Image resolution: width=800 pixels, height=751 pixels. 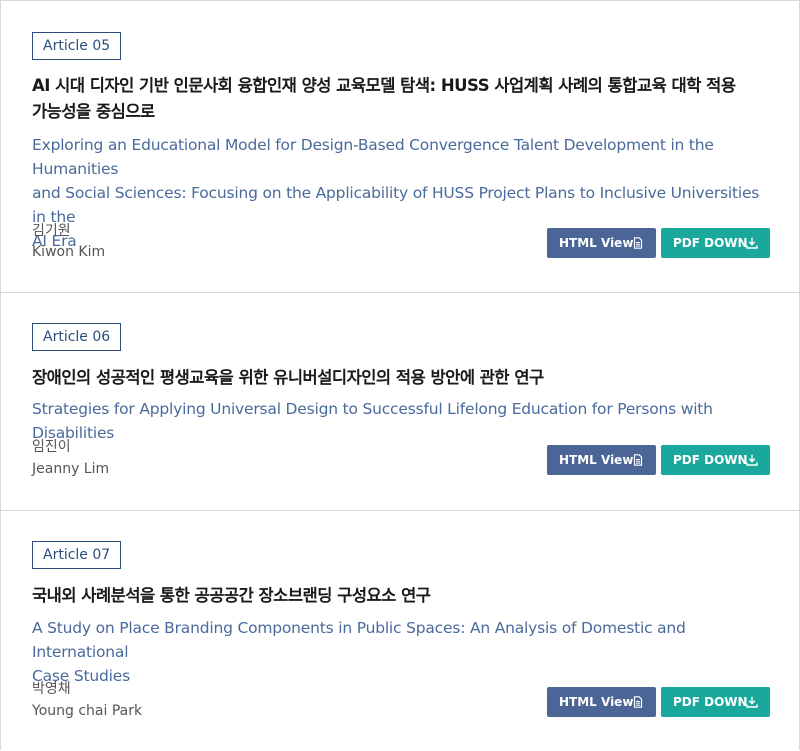 I want to click on author-name-en: Young chai Park, so click(x=87, y=711).